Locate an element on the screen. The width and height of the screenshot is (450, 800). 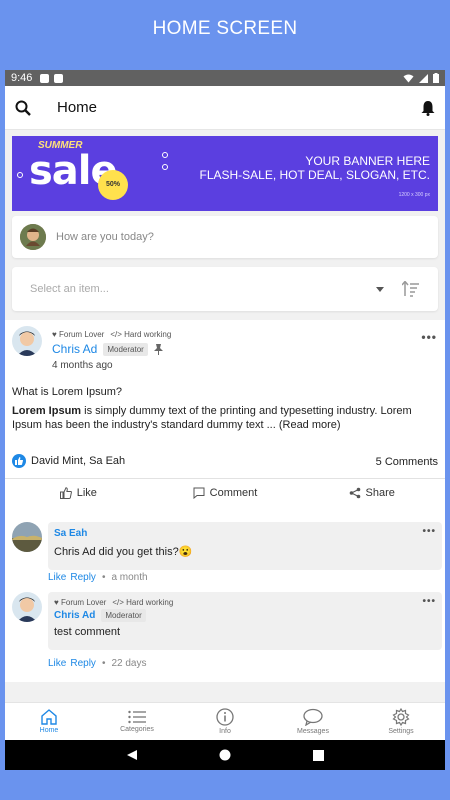
comment-button: Comment is located at coordinates (225, 493).